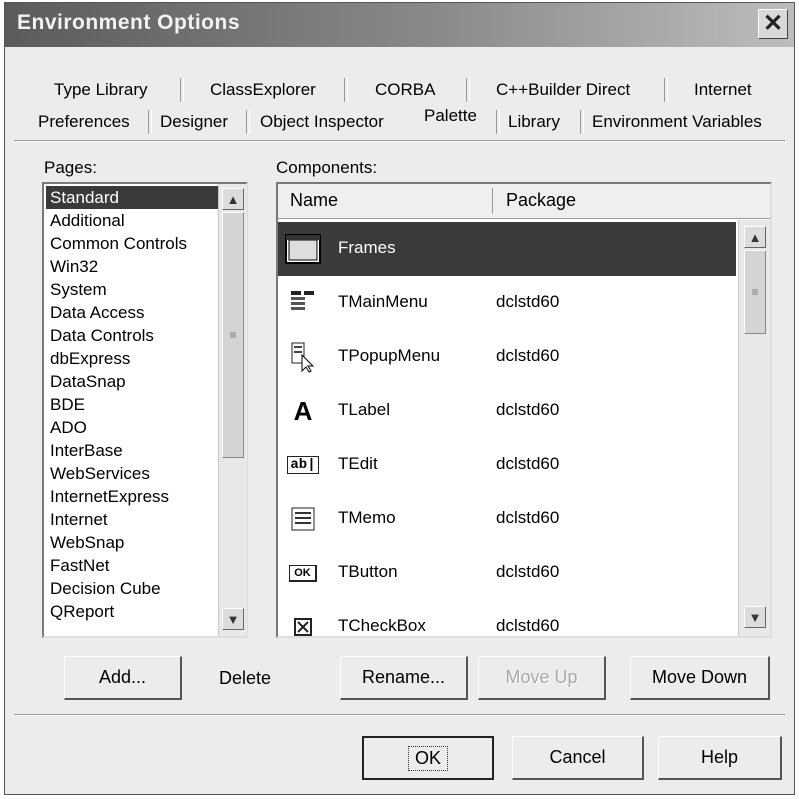 The image size is (799, 799). I want to click on component-name: TMemo, so click(367, 517).